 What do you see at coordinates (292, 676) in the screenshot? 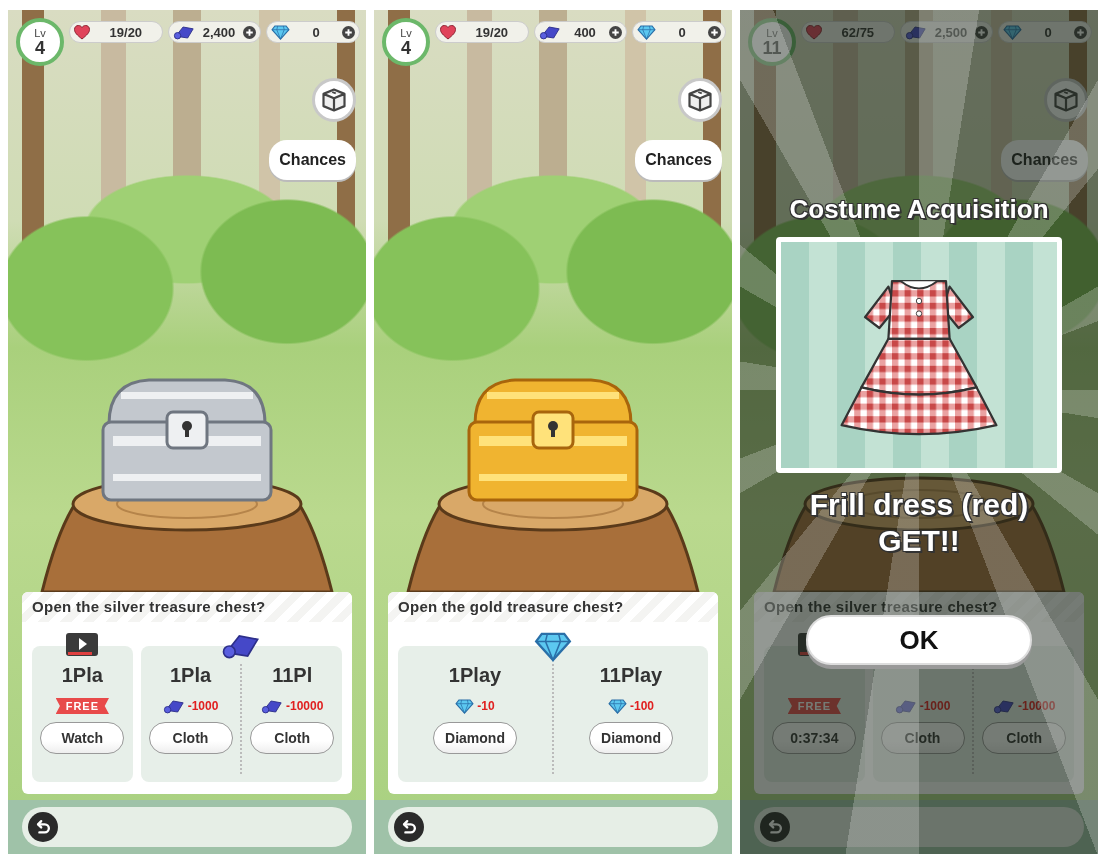
I see `play-count-label: 11Pl` at bounding box center [292, 676].